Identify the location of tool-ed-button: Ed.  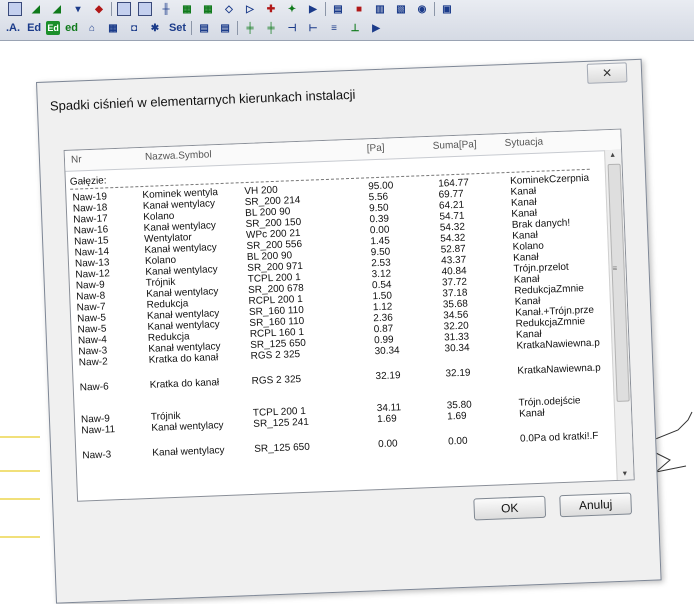
(34, 28).